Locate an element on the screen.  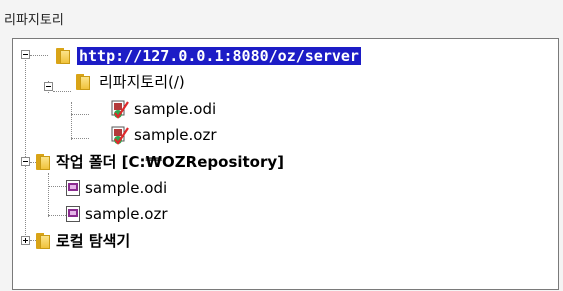
tree-node-local-explorer: 로컬 탐색기 is located at coordinates (173, 241).